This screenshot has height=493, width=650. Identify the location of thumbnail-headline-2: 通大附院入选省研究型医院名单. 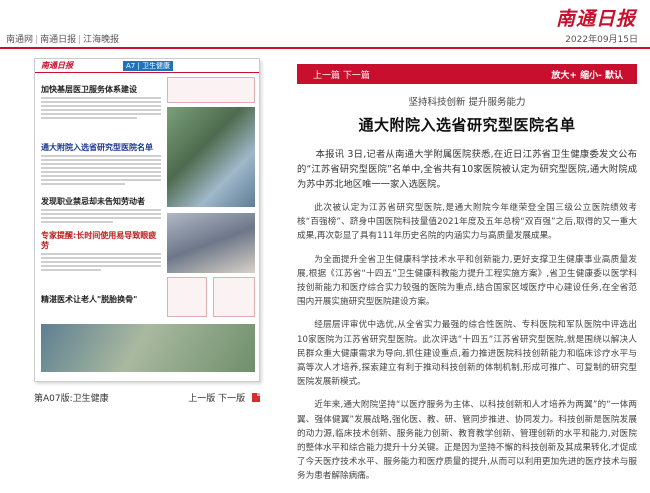
(101, 148).